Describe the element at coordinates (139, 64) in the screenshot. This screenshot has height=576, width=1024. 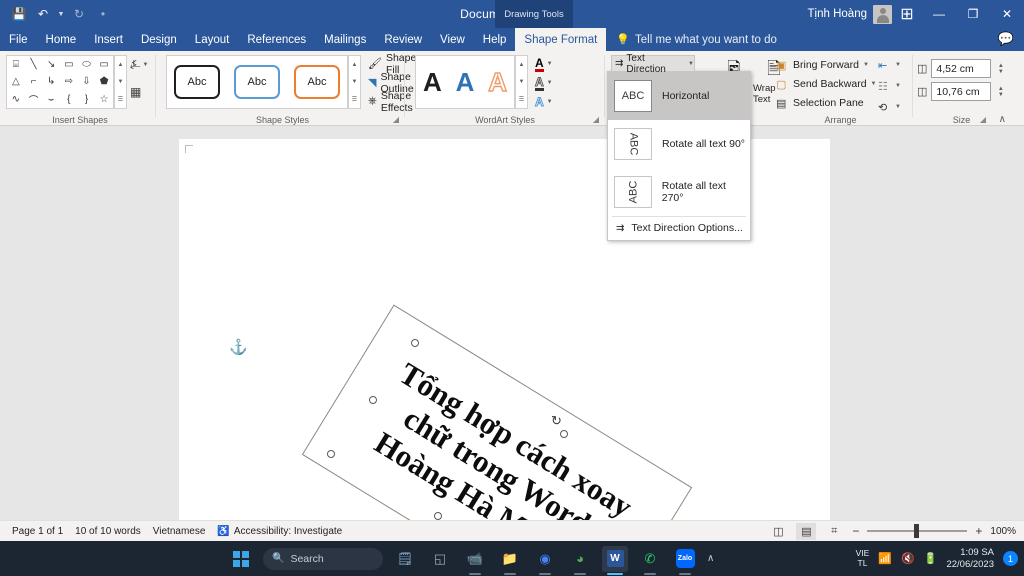
I see `edit-shape-button: ⍼ ▼` at that location.